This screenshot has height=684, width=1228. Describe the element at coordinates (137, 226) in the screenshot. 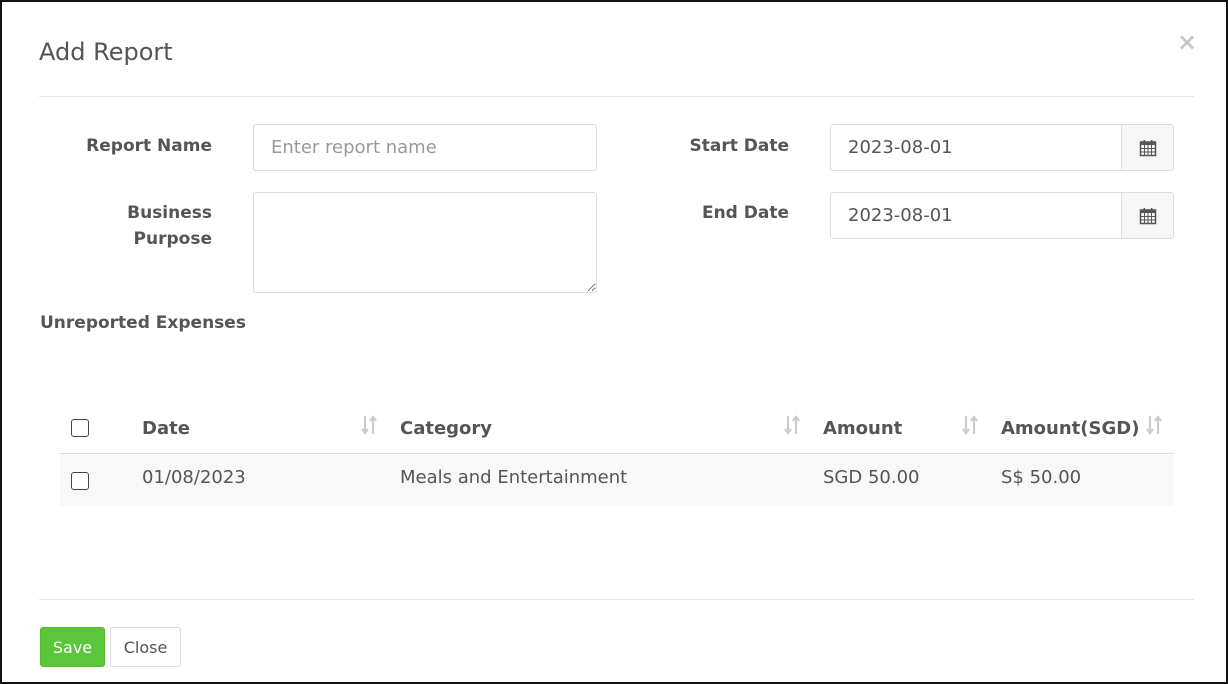

I see `business-purpose-label: Business Purpose` at that location.